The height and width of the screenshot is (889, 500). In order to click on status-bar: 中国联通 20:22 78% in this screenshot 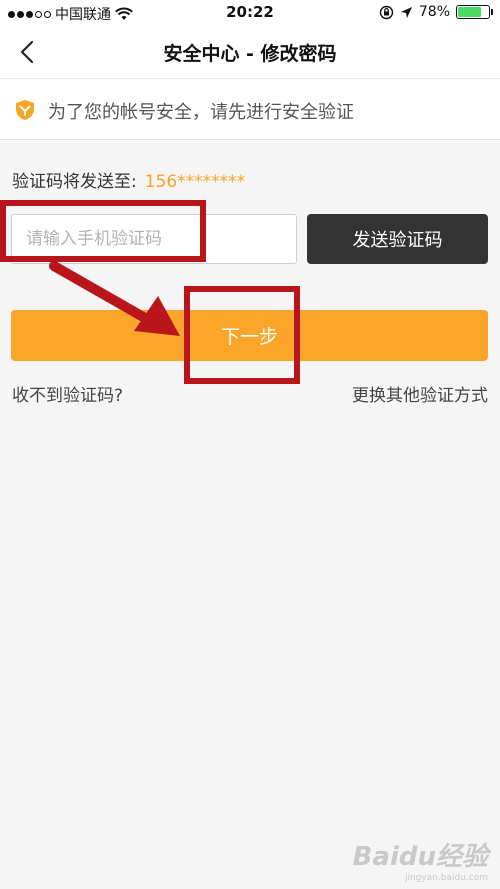, I will do `click(250, 13)`.